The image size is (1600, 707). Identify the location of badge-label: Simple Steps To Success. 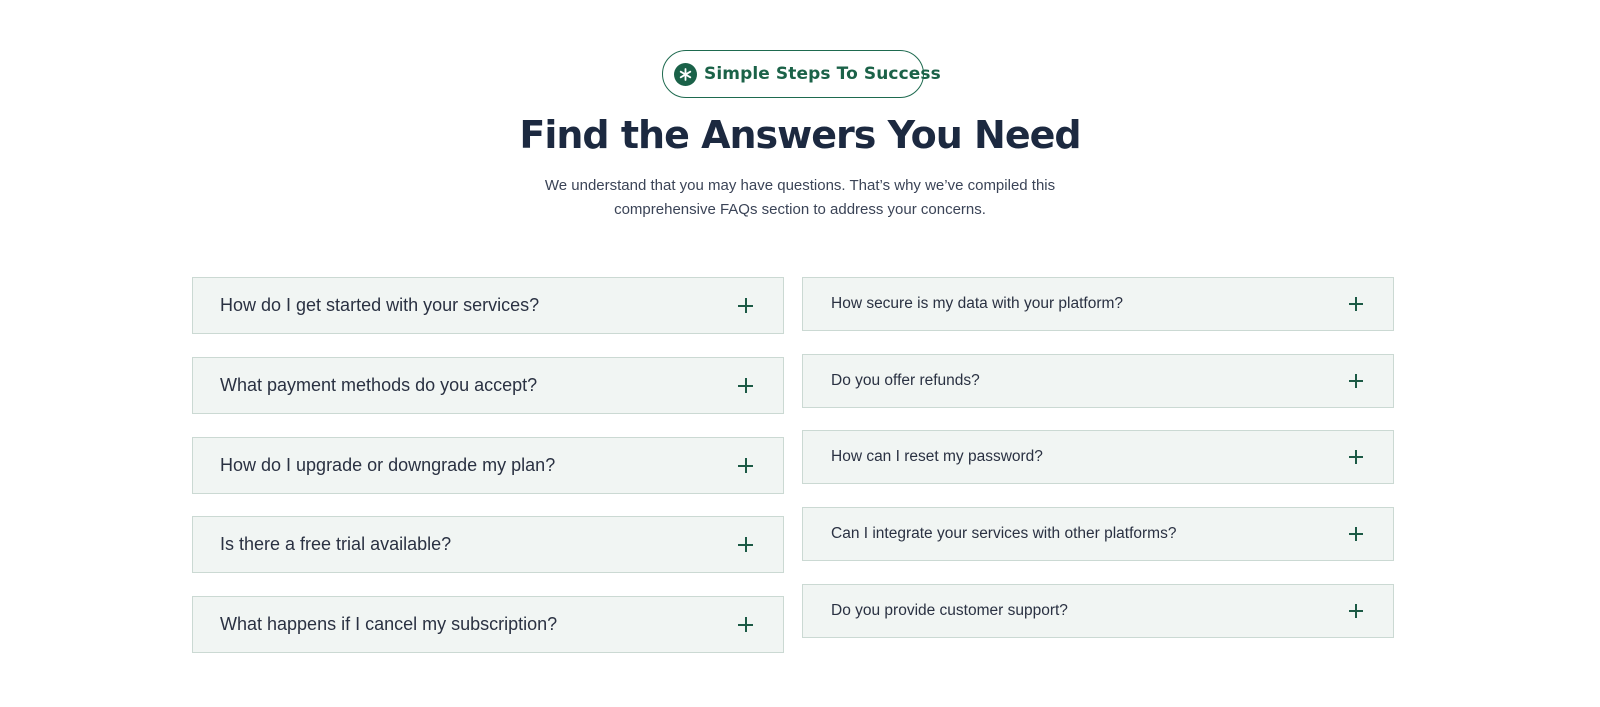
(822, 74).